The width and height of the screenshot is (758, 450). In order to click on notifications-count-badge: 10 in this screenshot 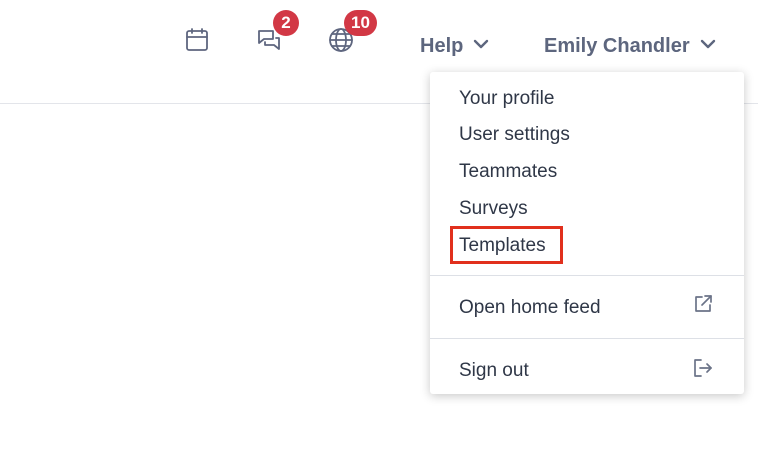, I will do `click(360, 23)`.